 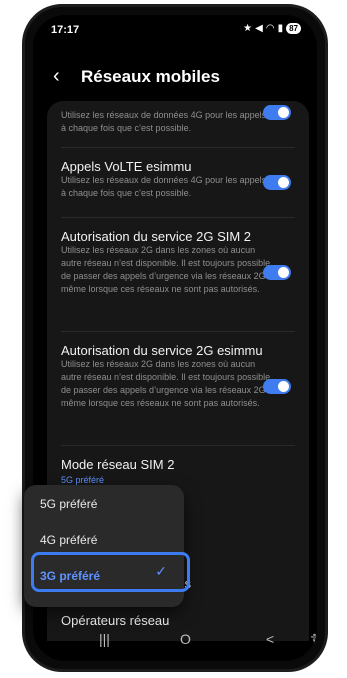 I want to click on navigation-bar: ||| O < ☦, so click(x=175, y=641).